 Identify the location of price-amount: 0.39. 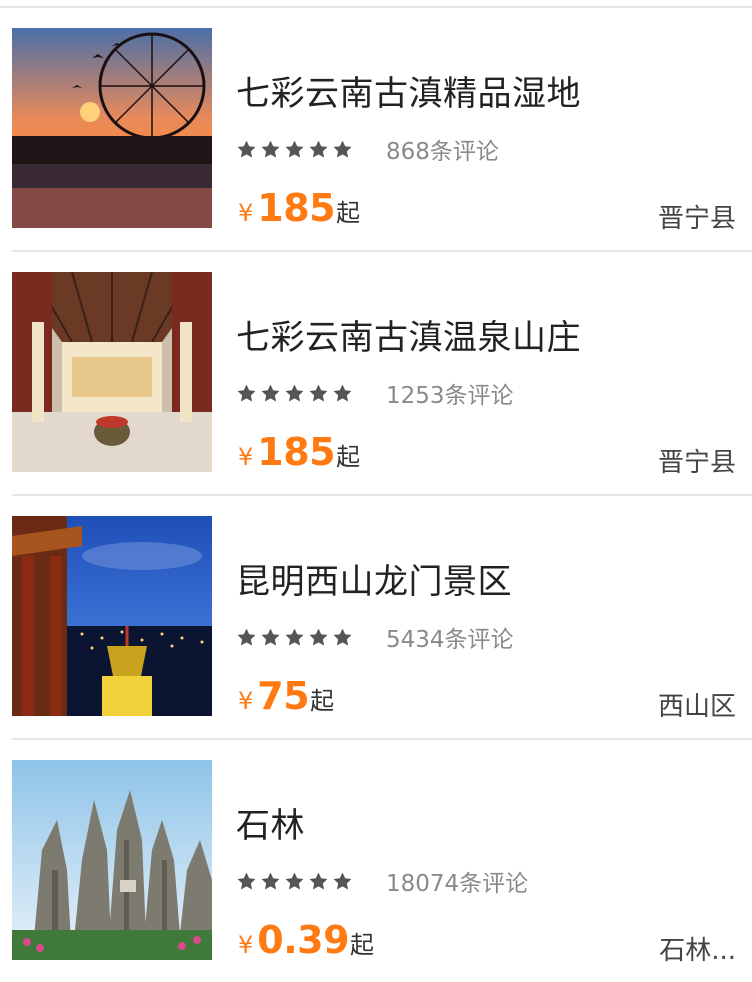
(303, 940).